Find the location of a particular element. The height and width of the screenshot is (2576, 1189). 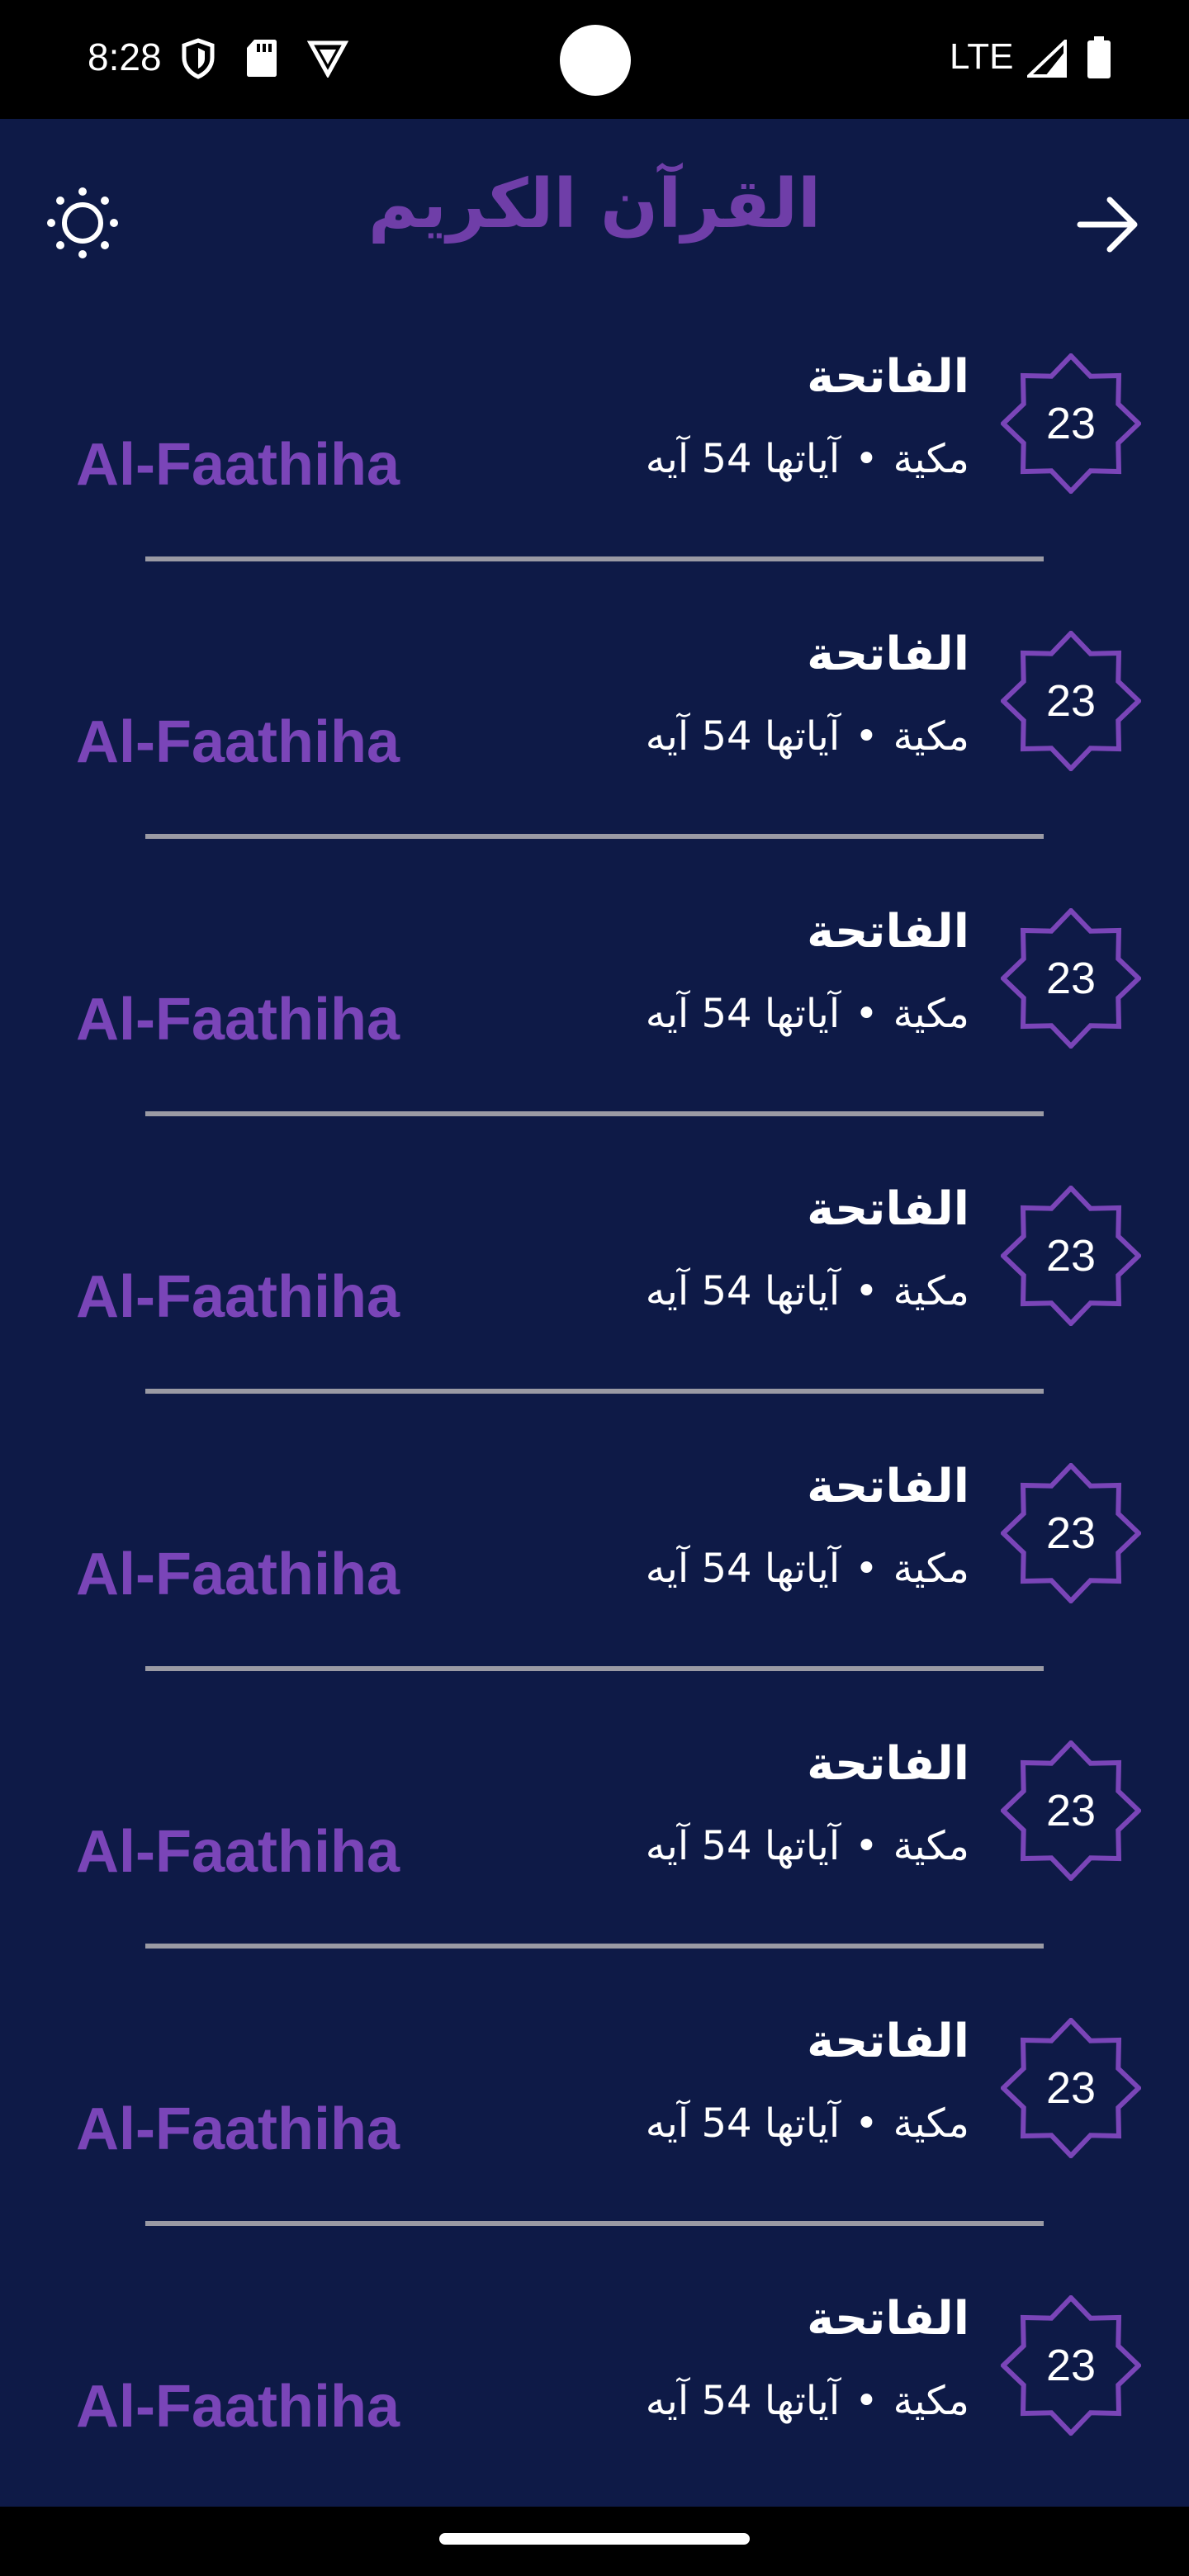

page-title: القرآن الكريم is located at coordinates (594, 204).